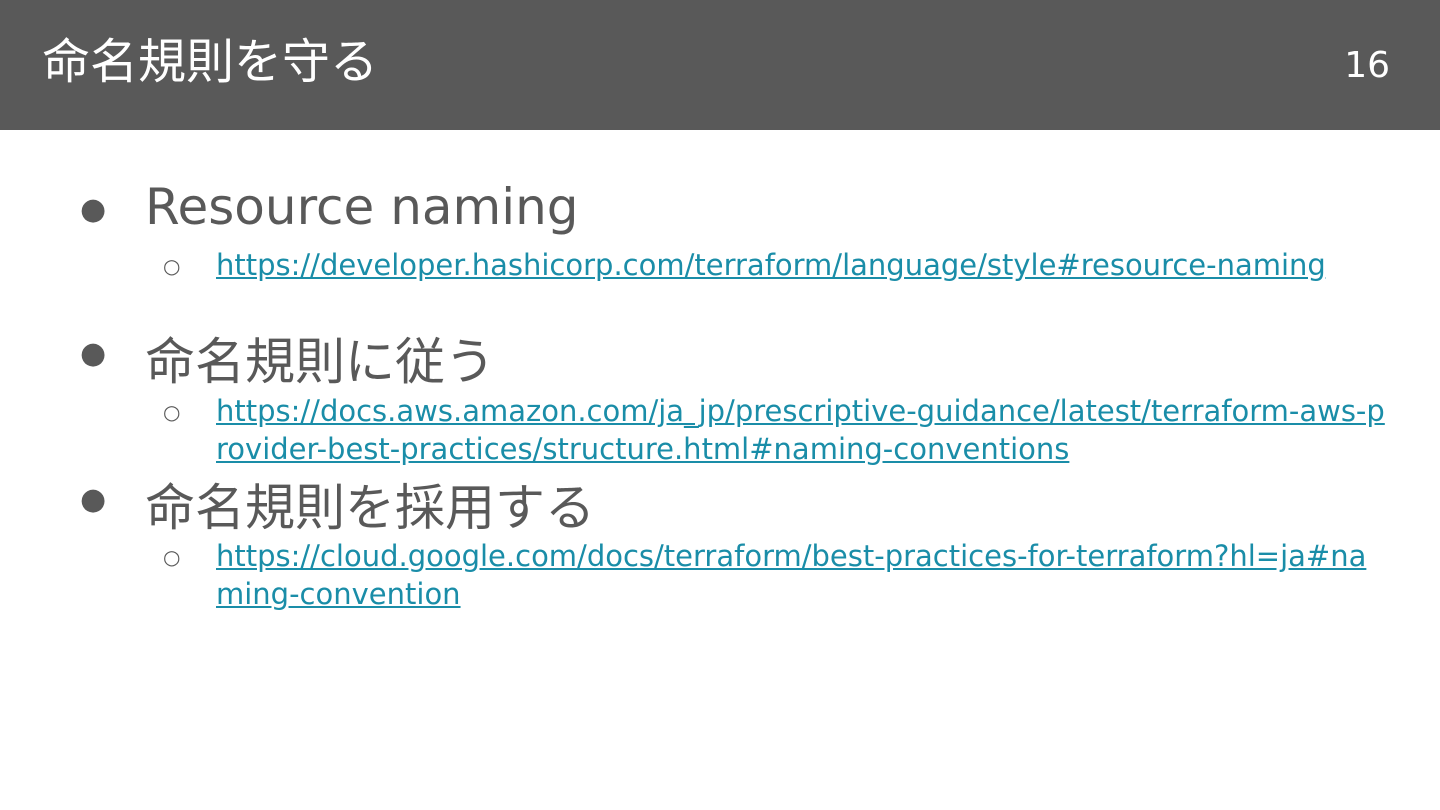  Describe the element at coordinates (1367, 65) in the screenshot. I see `page-number: 16` at that location.